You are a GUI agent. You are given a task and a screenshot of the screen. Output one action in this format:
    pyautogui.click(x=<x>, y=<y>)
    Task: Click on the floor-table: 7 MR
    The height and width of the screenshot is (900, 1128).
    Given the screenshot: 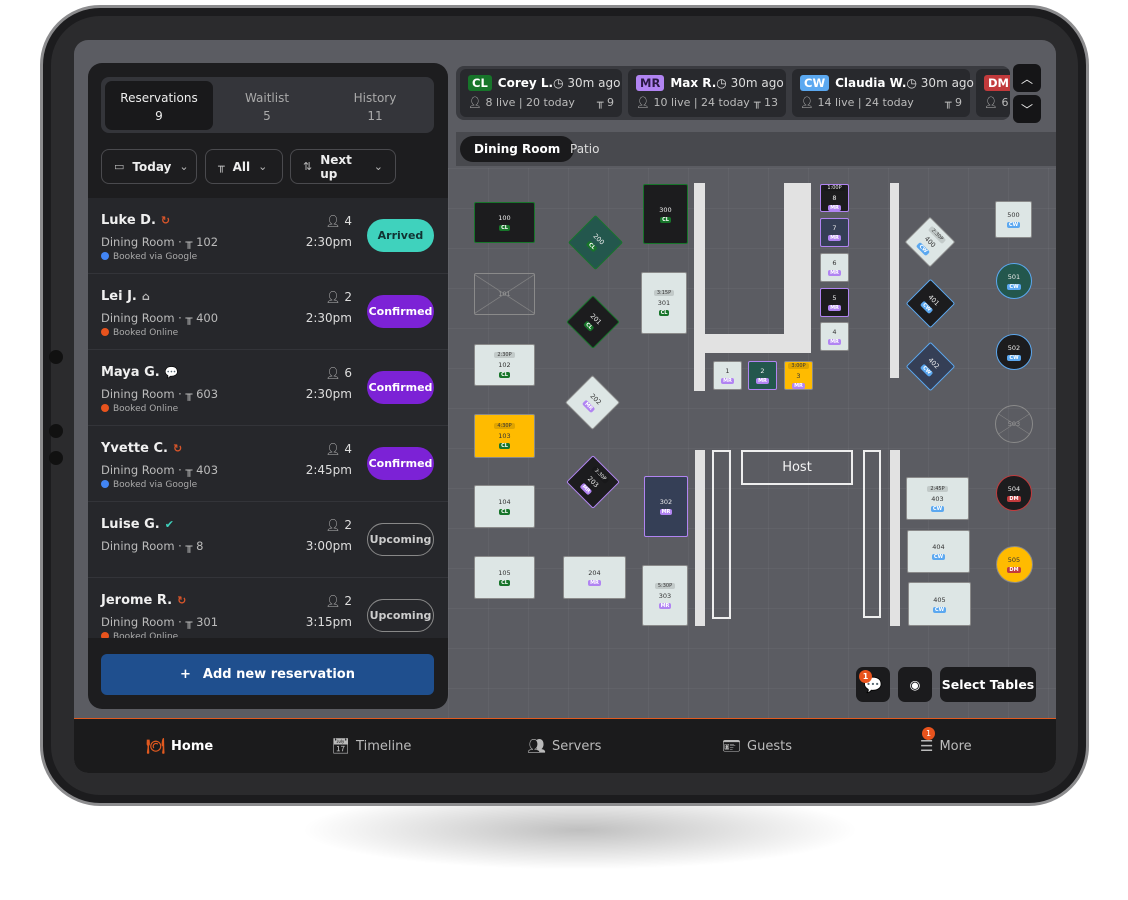 What is the action you would take?
    pyautogui.click(x=834, y=232)
    